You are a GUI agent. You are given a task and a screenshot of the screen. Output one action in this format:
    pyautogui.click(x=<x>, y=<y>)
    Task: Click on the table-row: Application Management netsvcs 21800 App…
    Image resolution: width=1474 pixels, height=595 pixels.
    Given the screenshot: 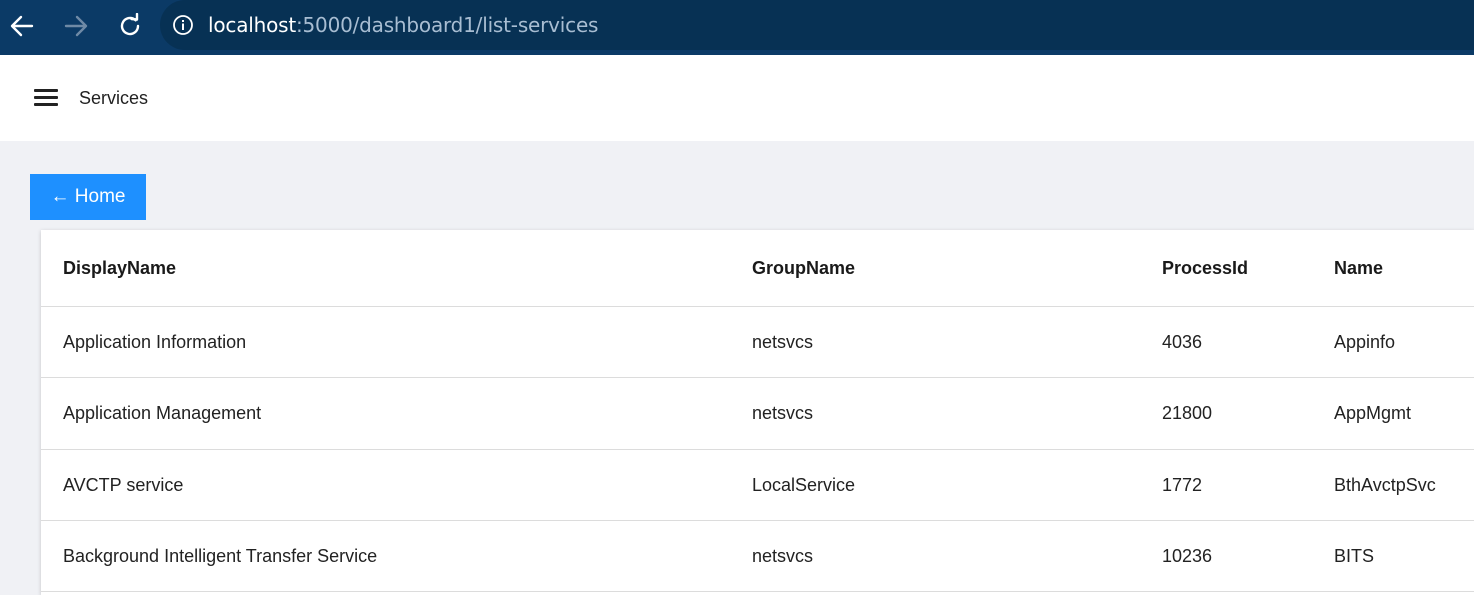 What is the action you would take?
    pyautogui.click(x=757, y=414)
    